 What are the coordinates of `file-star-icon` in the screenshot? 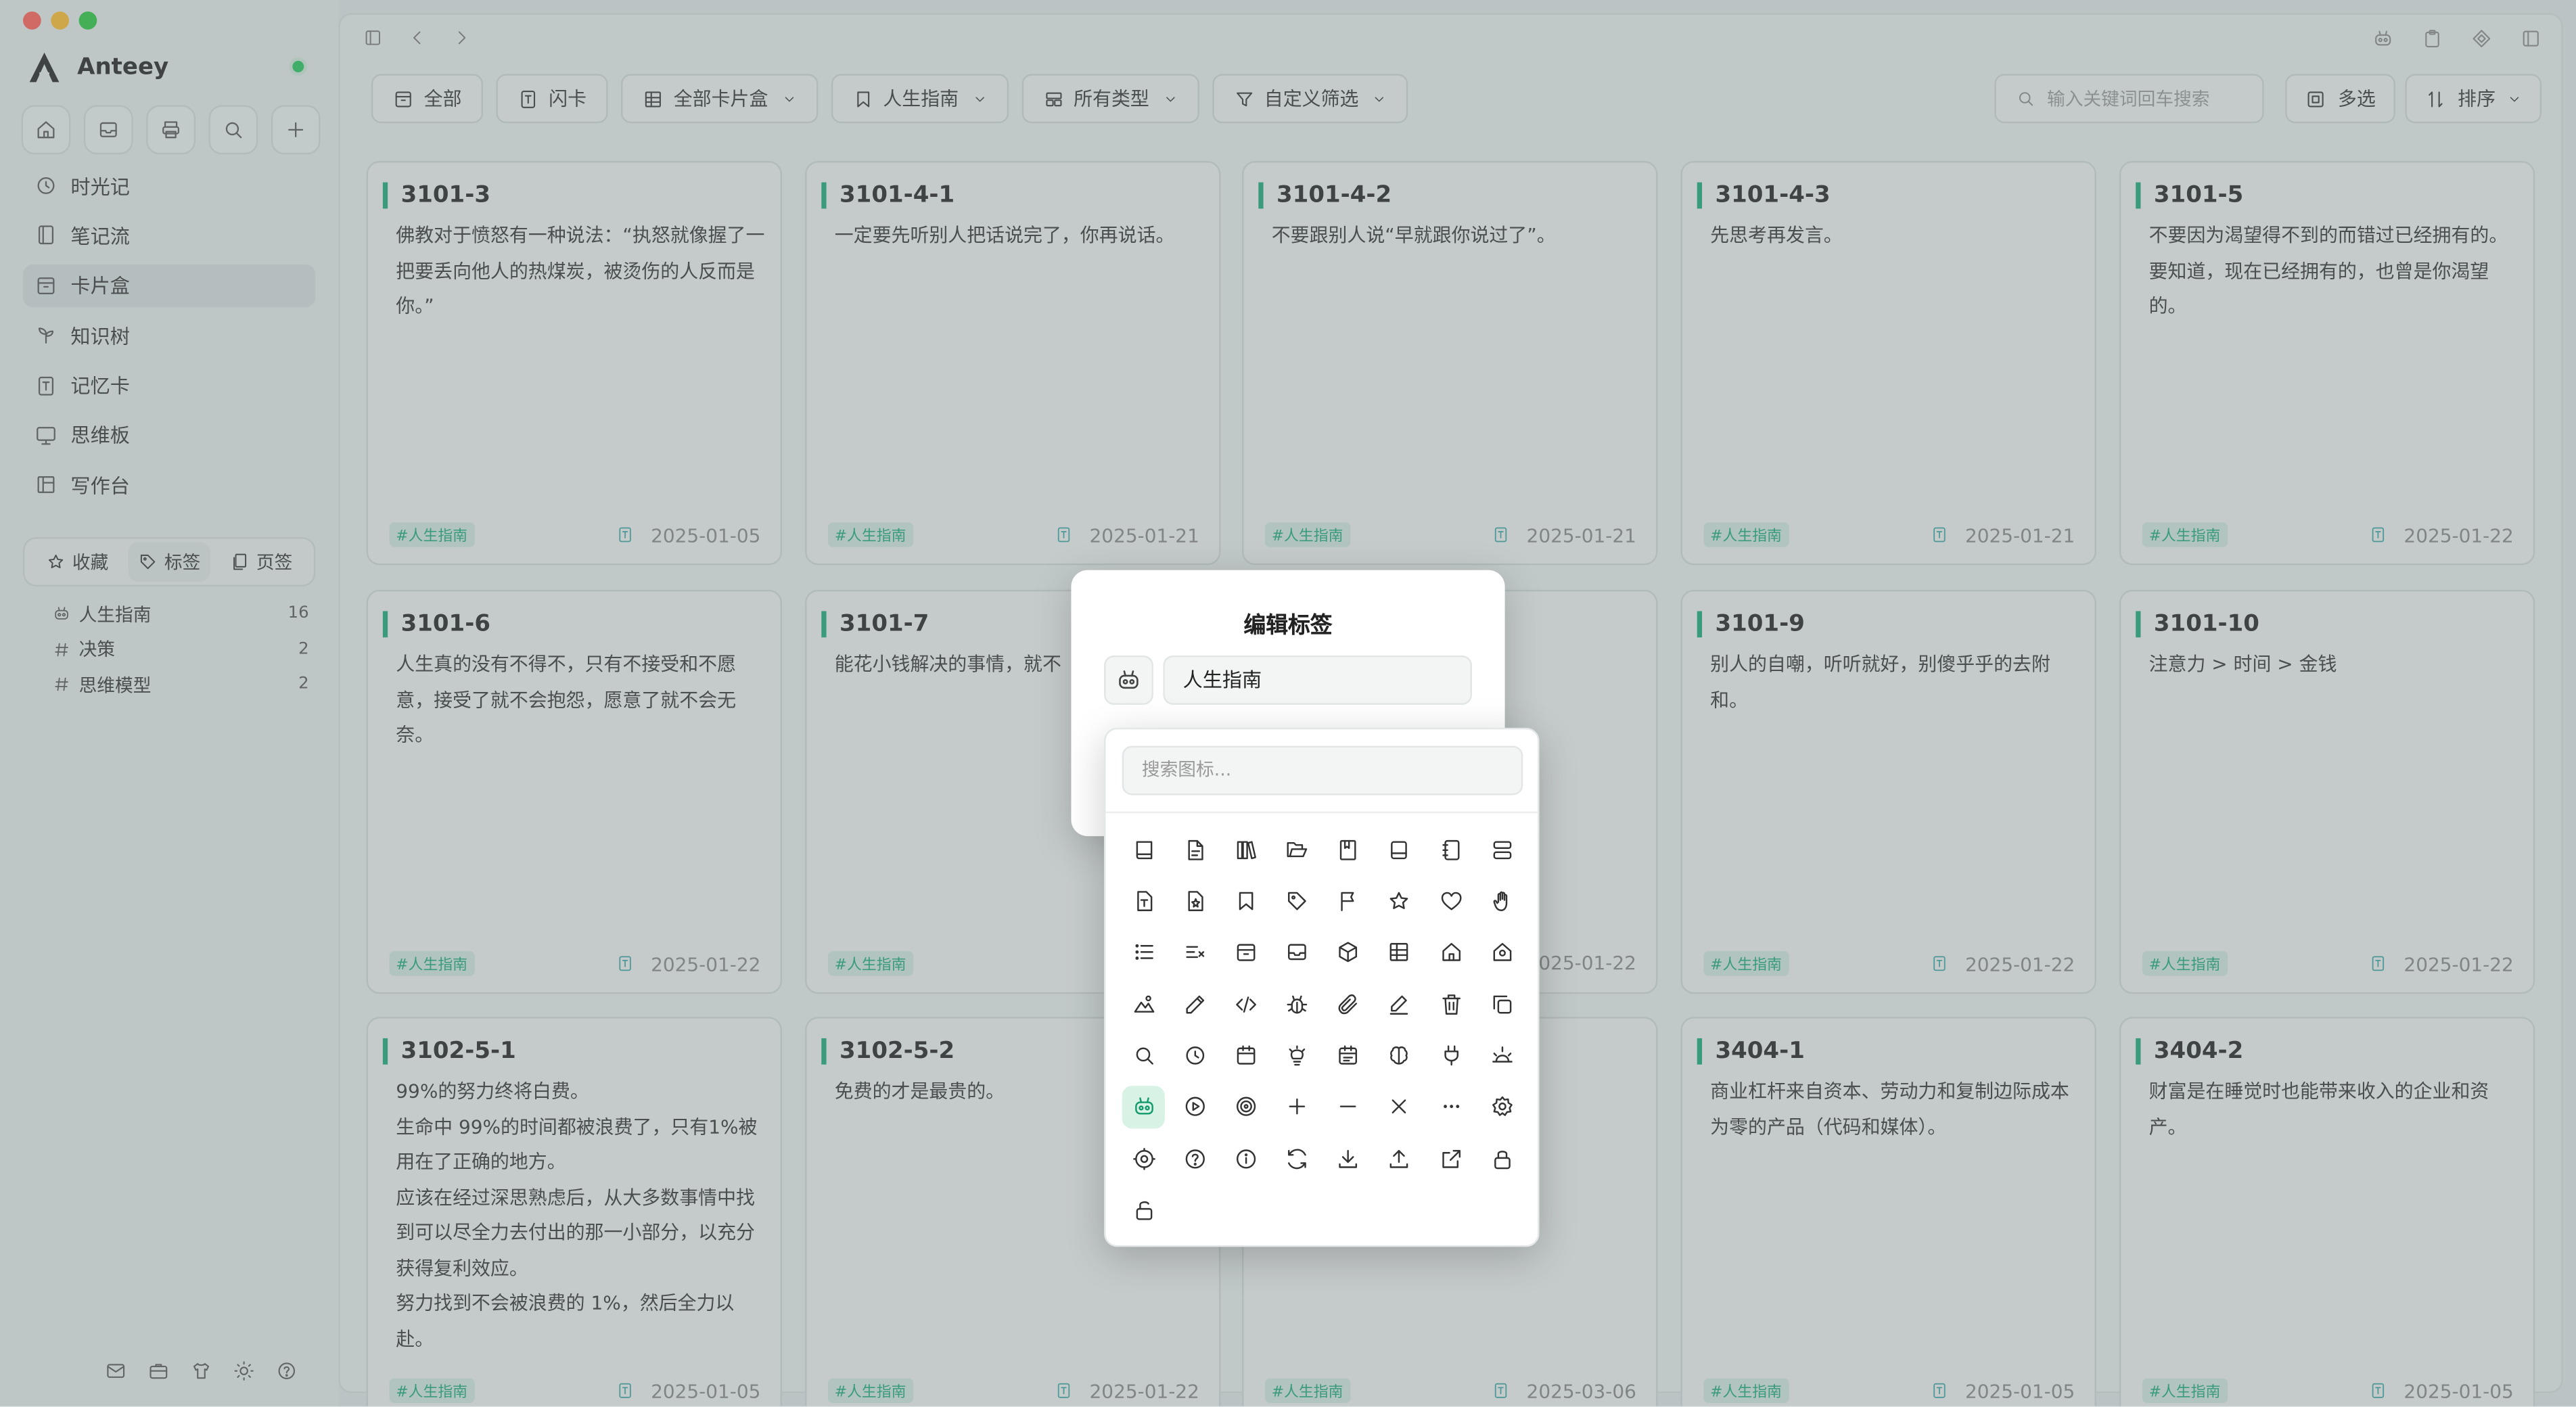 It's located at (1194, 901).